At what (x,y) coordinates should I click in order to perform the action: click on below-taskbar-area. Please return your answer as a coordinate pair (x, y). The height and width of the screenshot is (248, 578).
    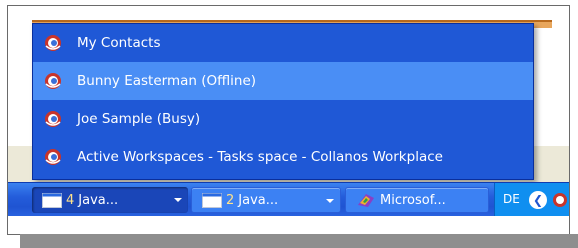
    Looking at the image, I should click on (288, 225).